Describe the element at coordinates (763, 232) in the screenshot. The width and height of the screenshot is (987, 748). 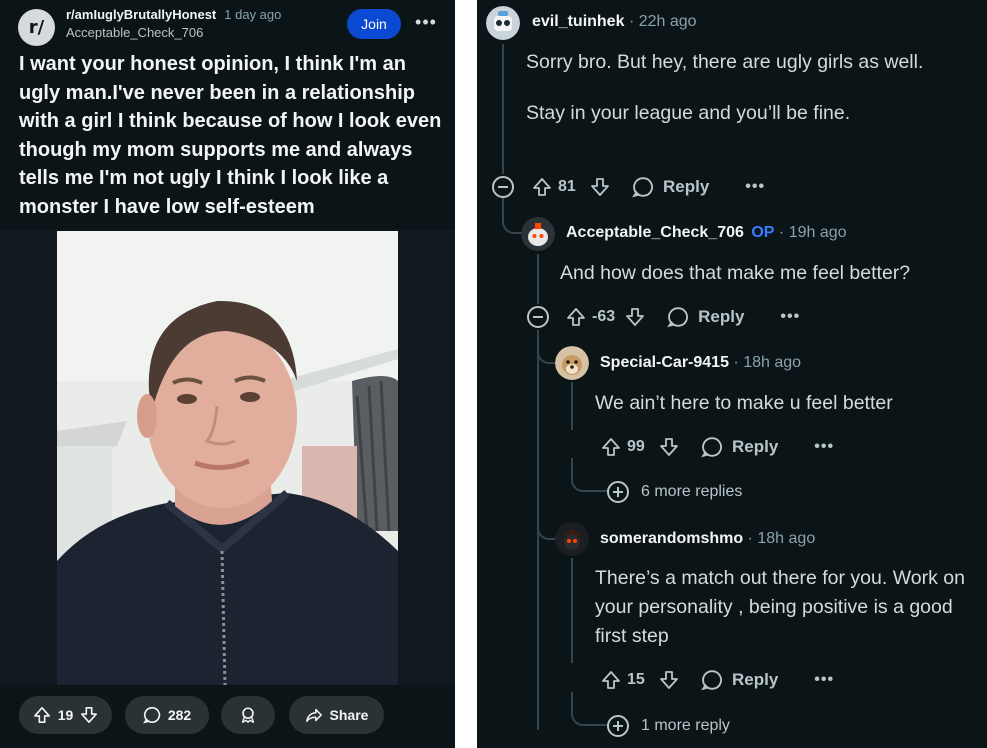
I see `op-badge: OP` at that location.